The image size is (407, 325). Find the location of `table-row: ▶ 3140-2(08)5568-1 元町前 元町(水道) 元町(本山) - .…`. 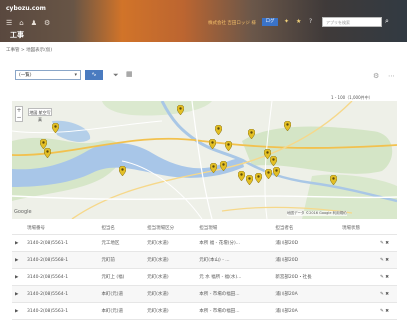

table-row: ▶ 3140-2(08)5568-1 元町前 元町(水道) 元町(本山) - .… is located at coordinates (204, 260).